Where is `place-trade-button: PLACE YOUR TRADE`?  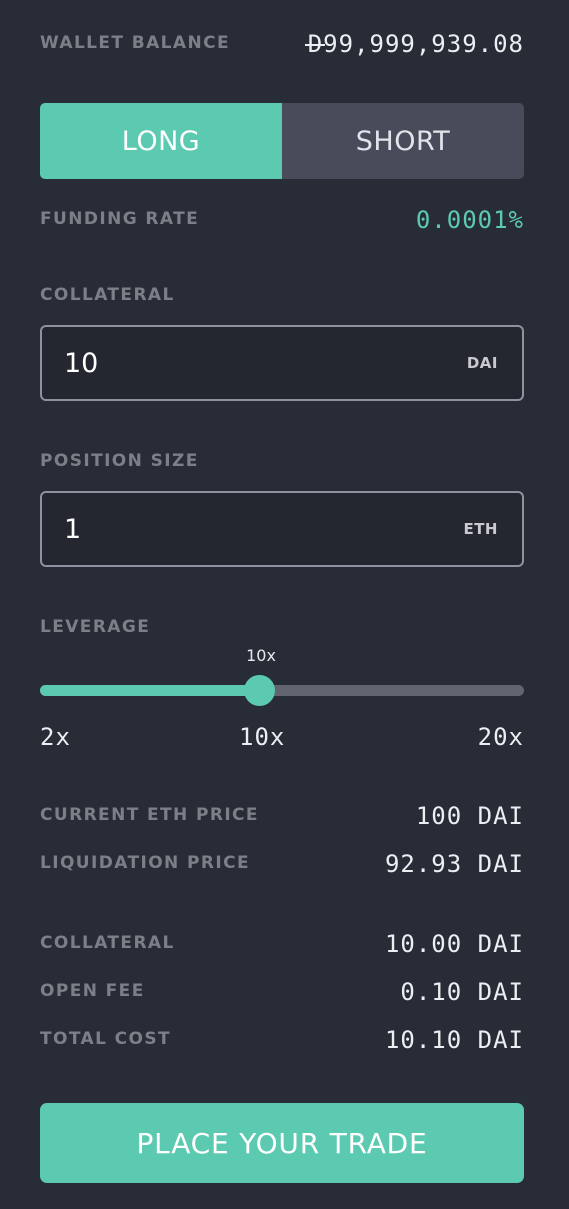
place-trade-button: PLACE YOUR TRADE is located at coordinates (282, 1143).